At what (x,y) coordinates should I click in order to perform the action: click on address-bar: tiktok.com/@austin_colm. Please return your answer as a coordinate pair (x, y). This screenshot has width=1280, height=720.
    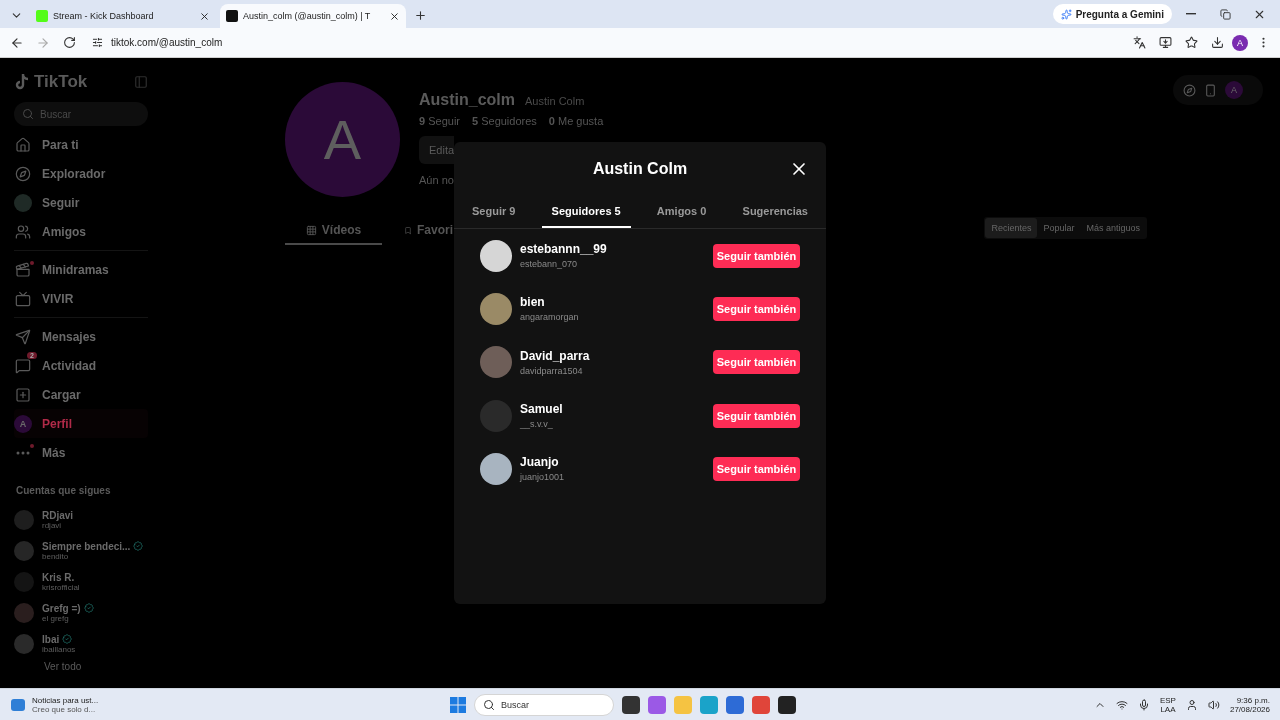
    Looking at the image, I should click on (604, 42).